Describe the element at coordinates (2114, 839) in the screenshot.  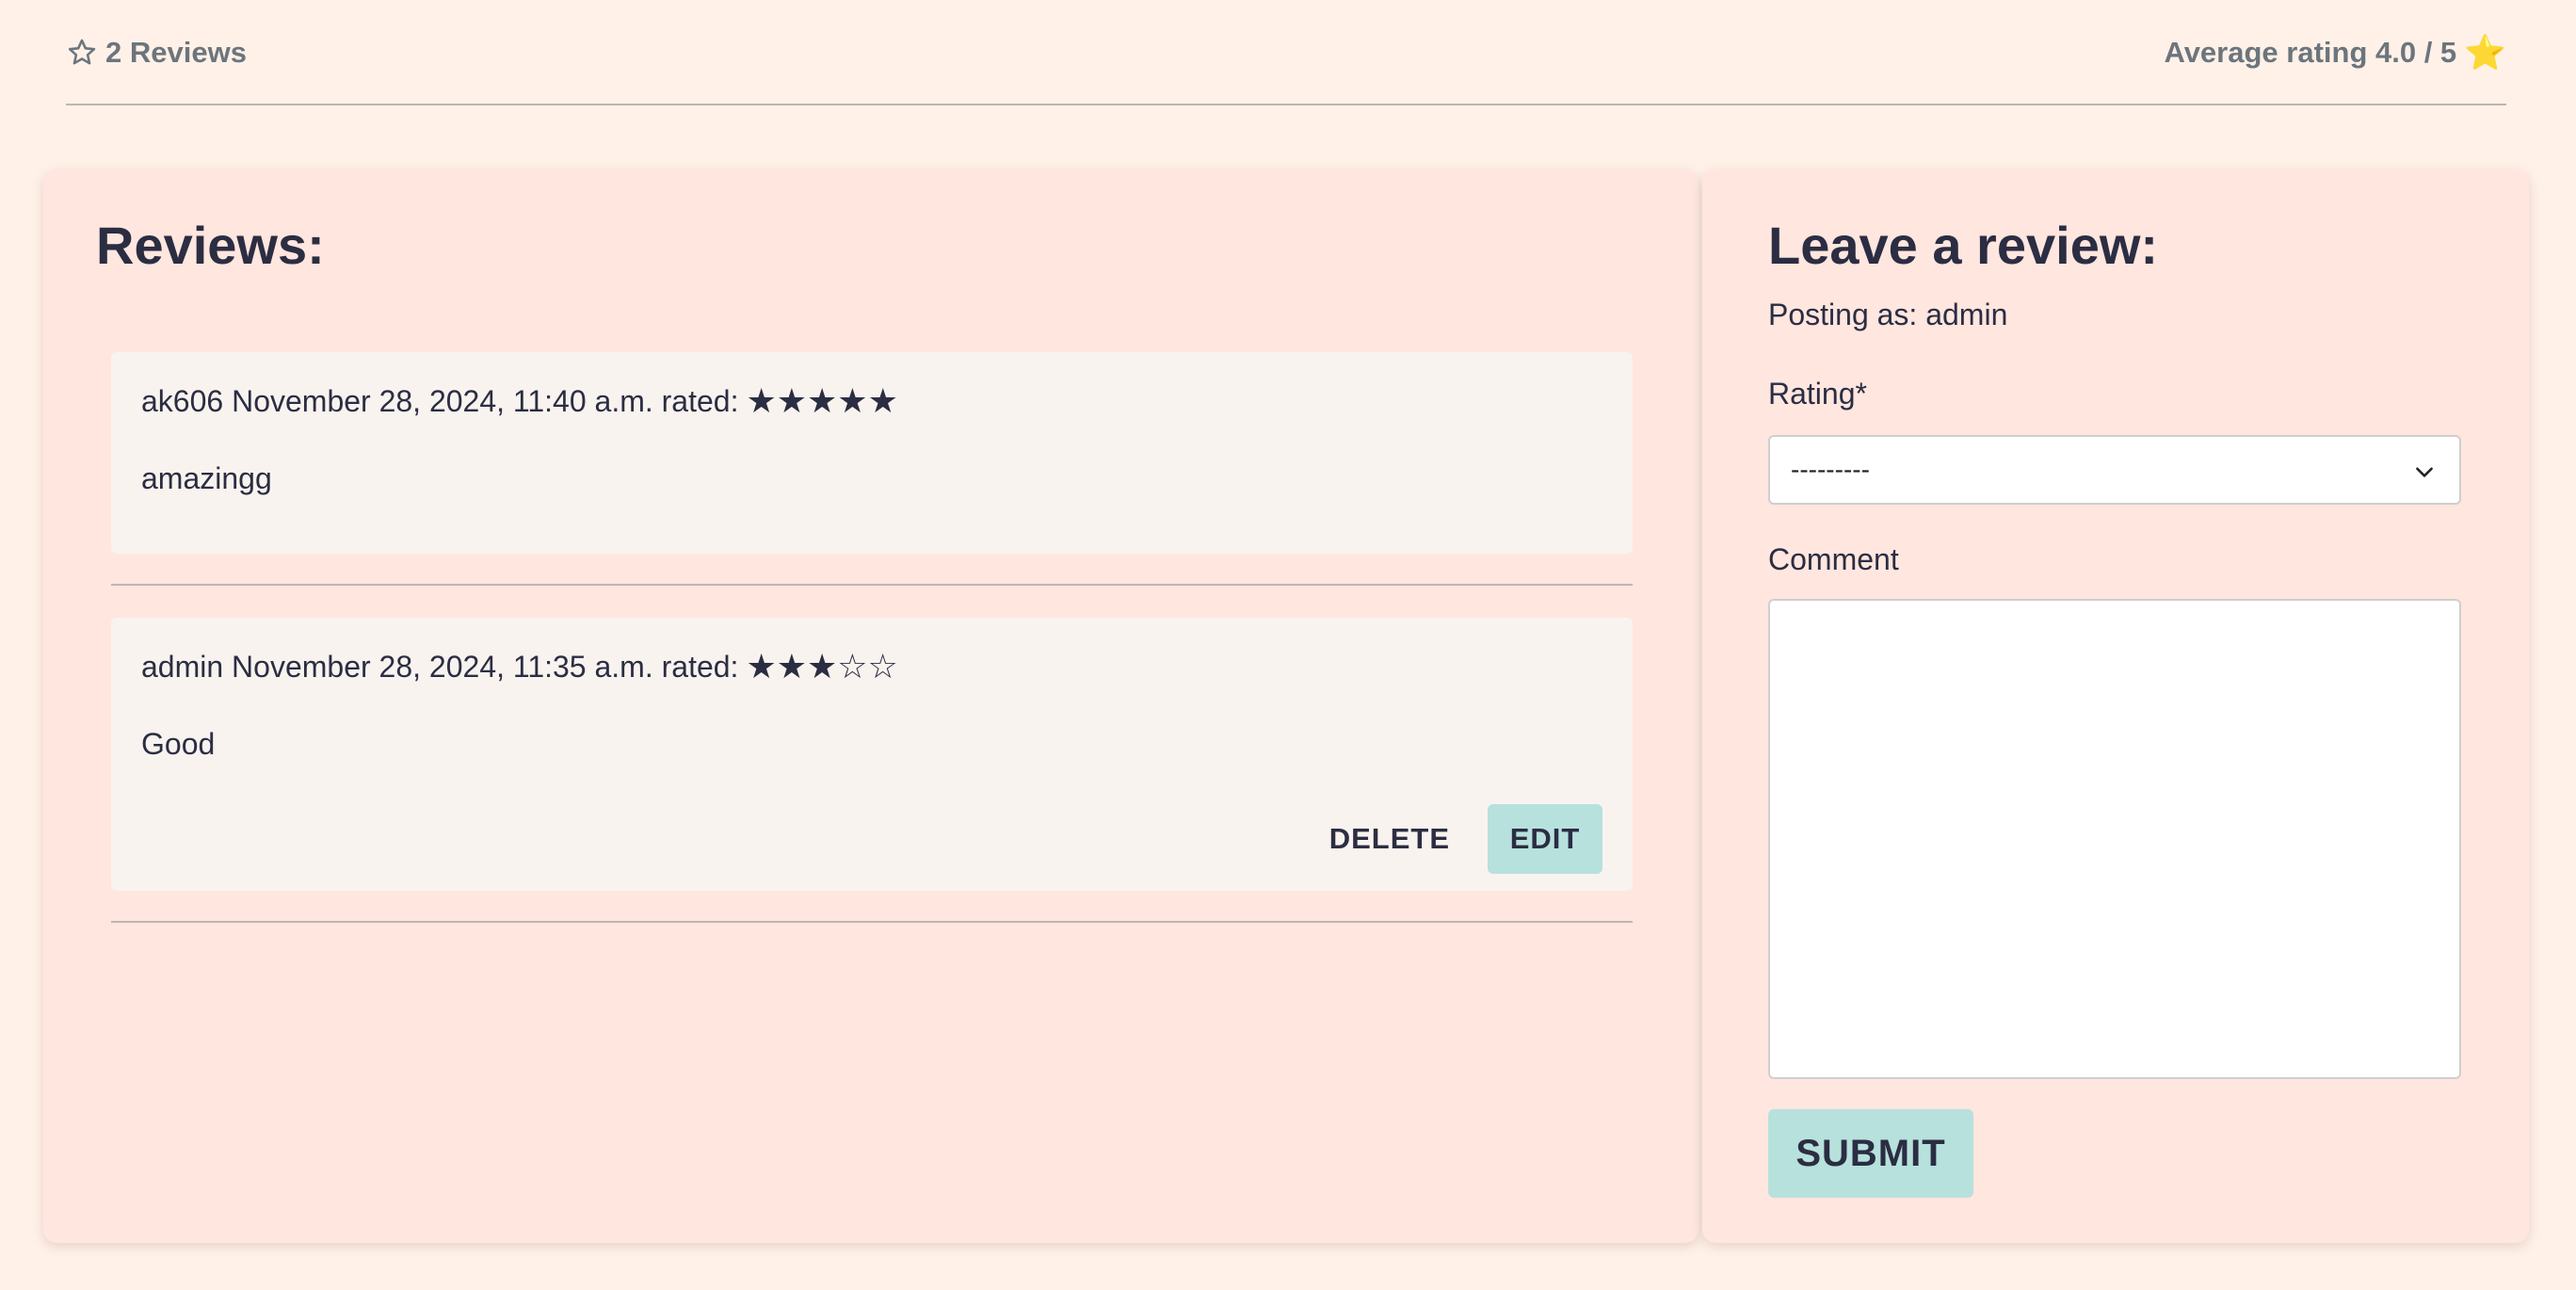
I see `comment-textarea` at that location.